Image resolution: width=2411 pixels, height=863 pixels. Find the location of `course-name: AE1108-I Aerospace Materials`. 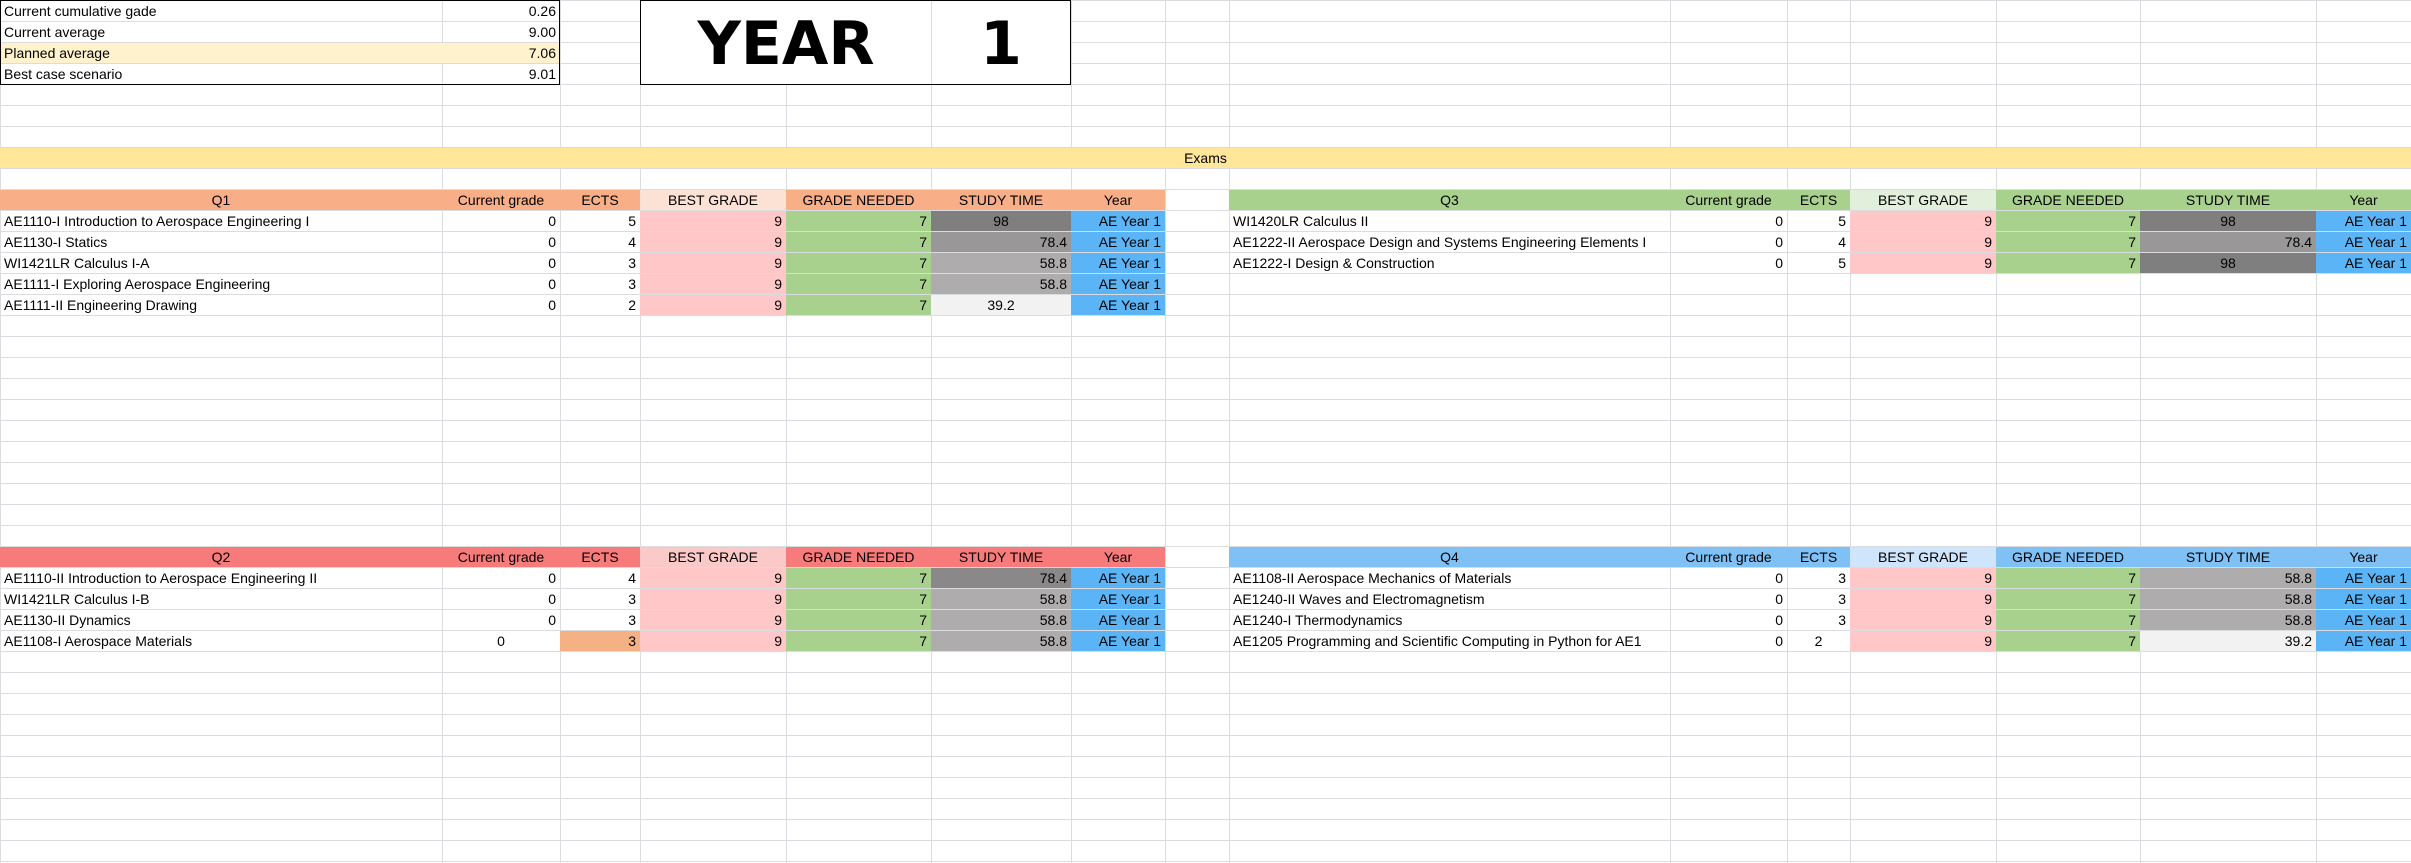

course-name: AE1108-I Aerospace Materials is located at coordinates (98, 641).